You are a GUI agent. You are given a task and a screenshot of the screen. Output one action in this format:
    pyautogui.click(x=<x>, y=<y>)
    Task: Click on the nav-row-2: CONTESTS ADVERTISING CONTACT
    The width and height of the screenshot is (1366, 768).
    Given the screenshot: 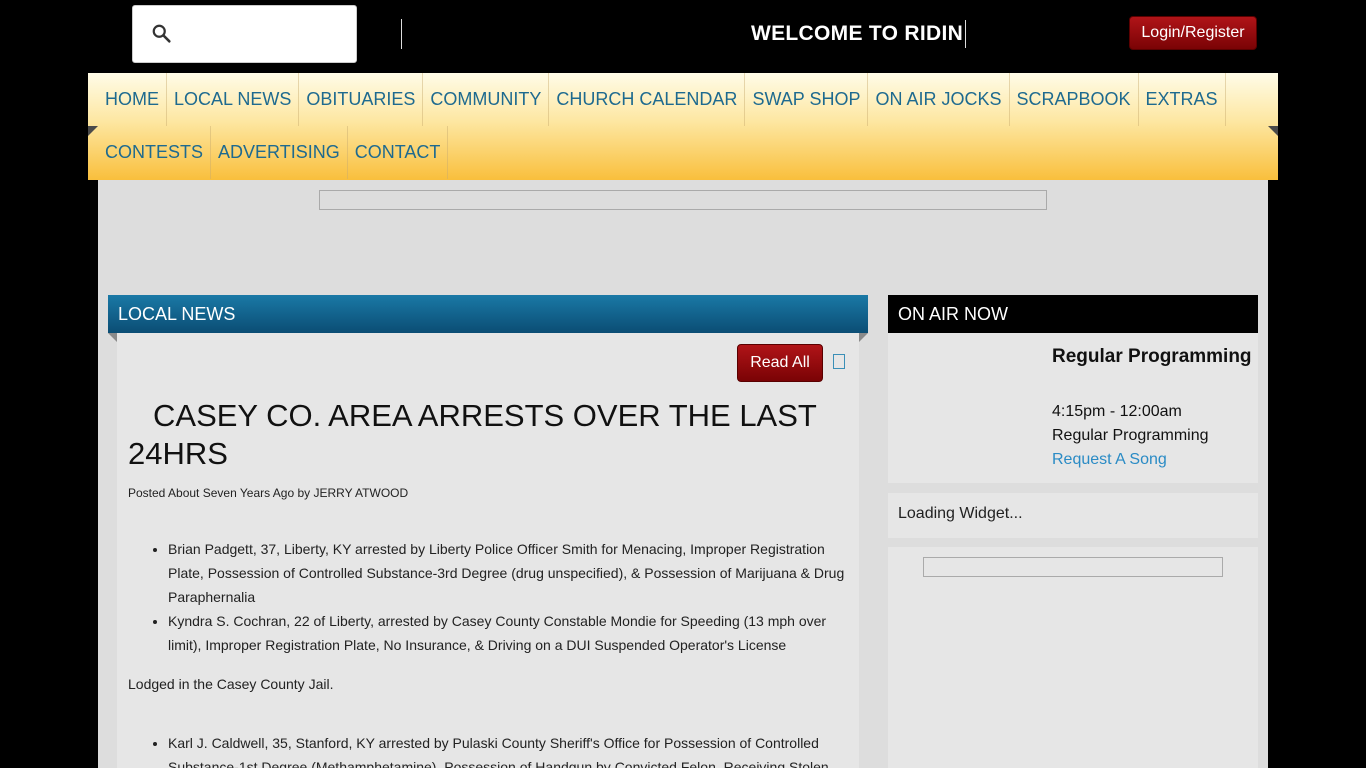 What is the action you would take?
    pyautogui.click(x=273, y=152)
    